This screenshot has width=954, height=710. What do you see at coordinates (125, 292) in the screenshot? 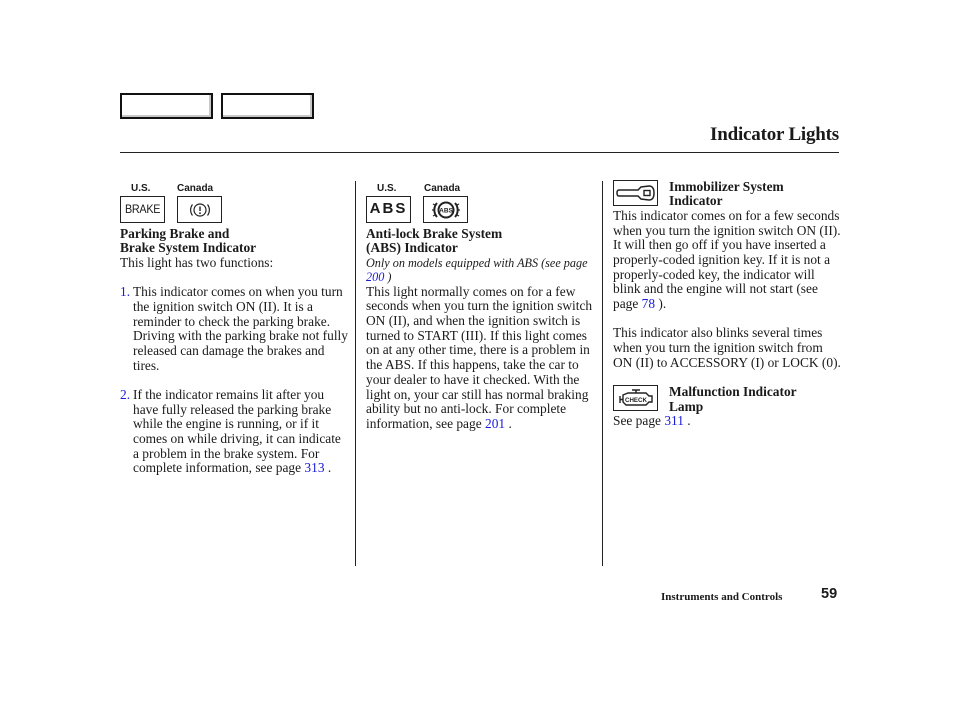
I see `list-number: 1.` at bounding box center [125, 292].